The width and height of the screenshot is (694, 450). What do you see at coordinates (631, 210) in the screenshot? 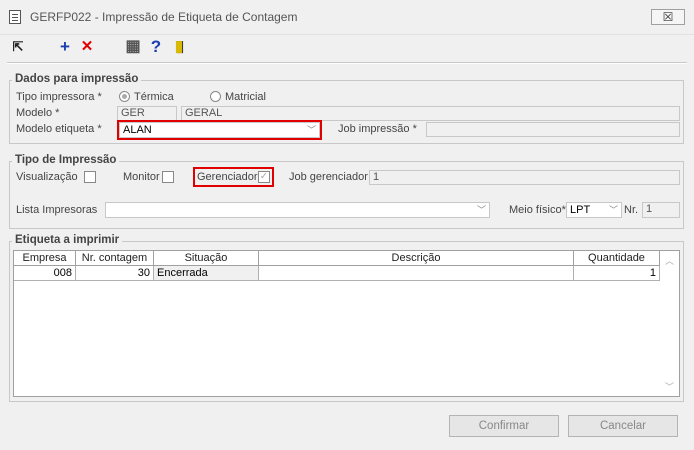
I see `nr-label: Nr.` at bounding box center [631, 210].